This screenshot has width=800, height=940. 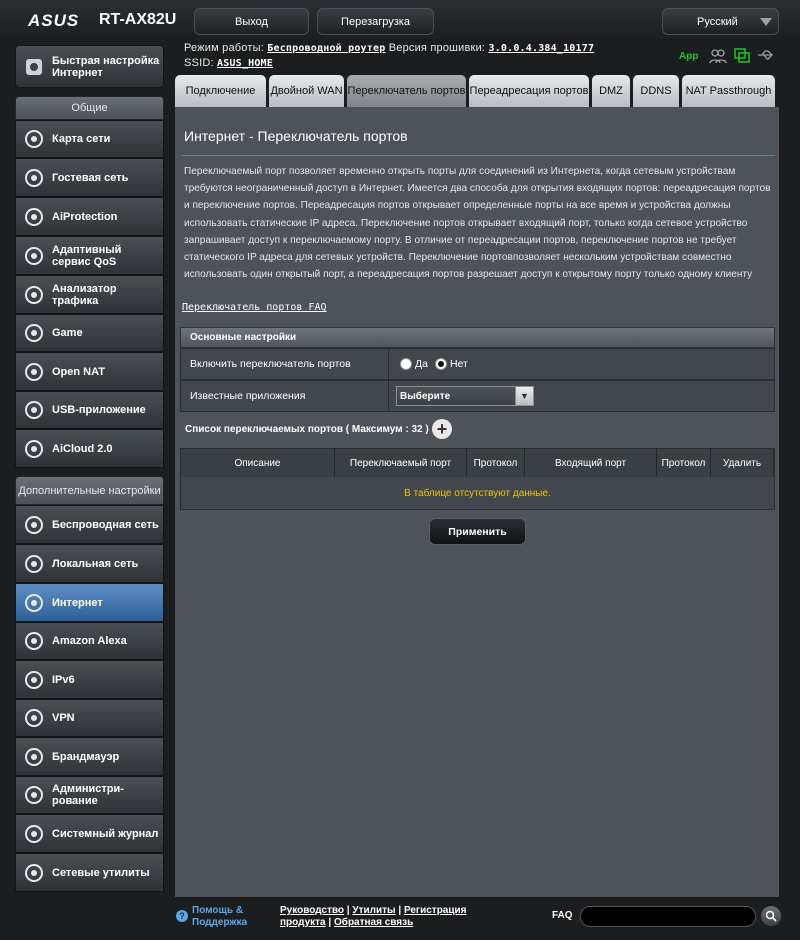 I want to click on column-header: Входящий порт, so click(x=591, y=463).